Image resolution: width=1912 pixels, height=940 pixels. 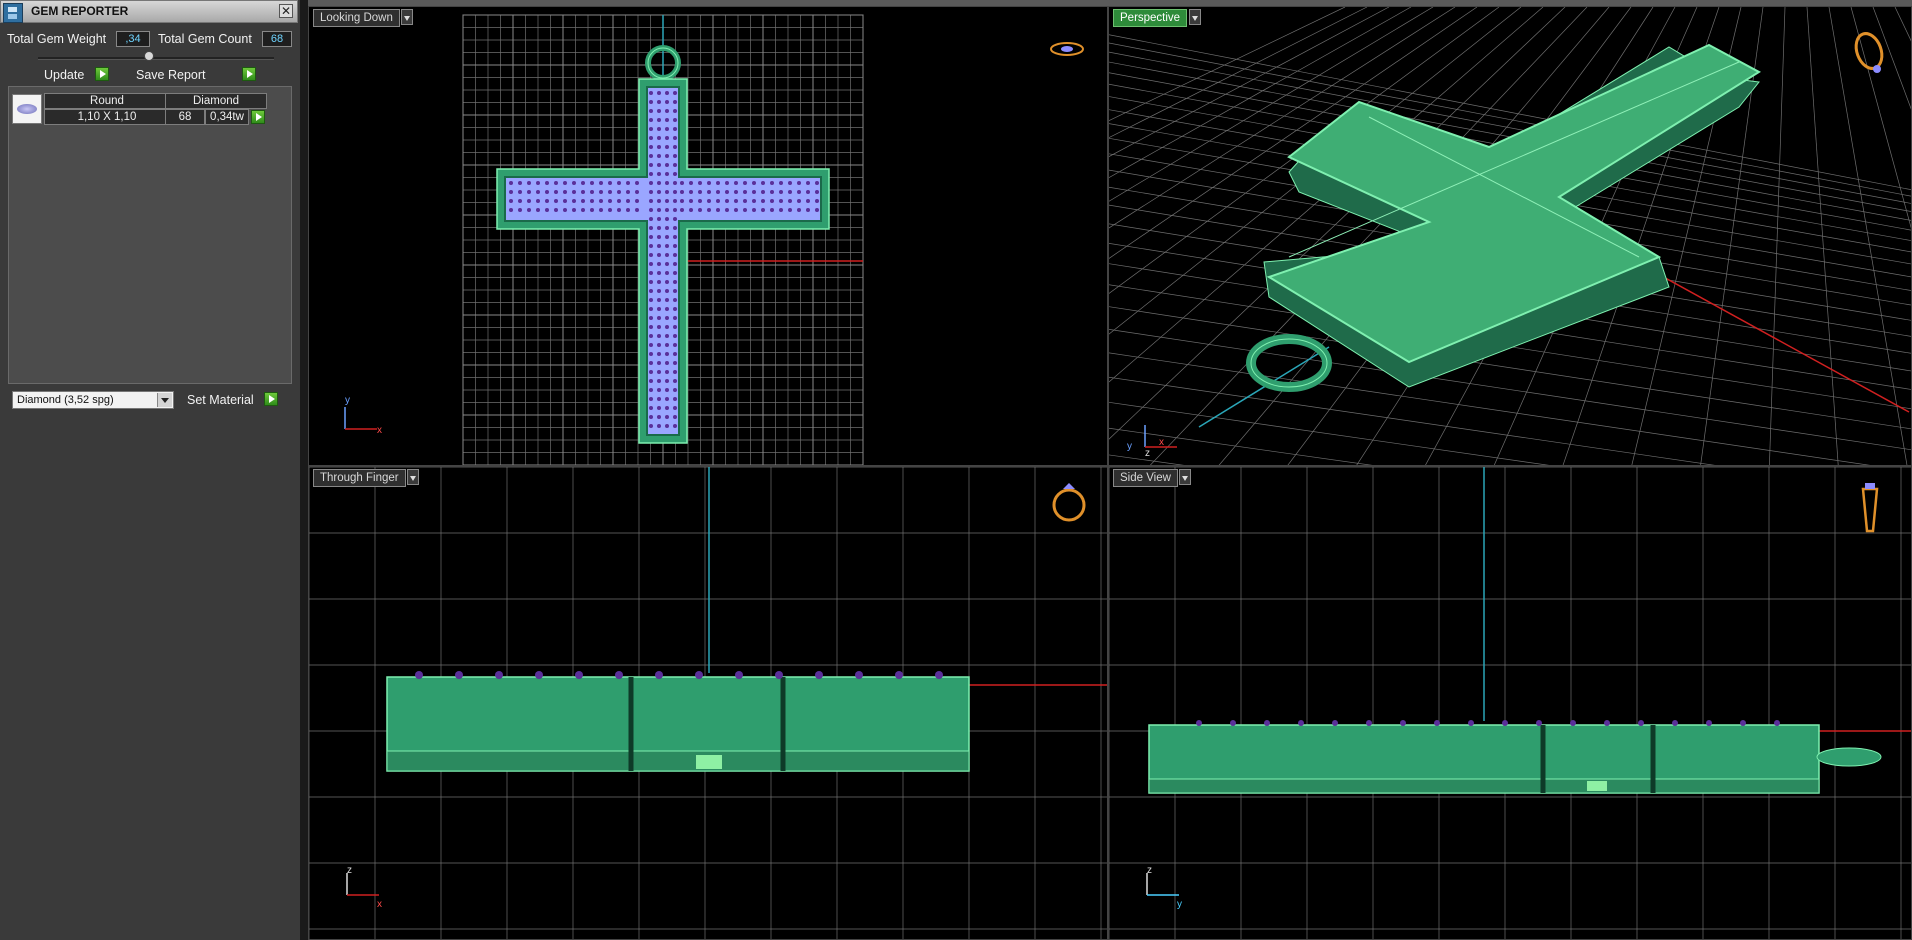 What do you see at coordinates (359, 478) in the screenshot?
I see `viewport-label-front: Through Finger` at bounding box center [359, 478].